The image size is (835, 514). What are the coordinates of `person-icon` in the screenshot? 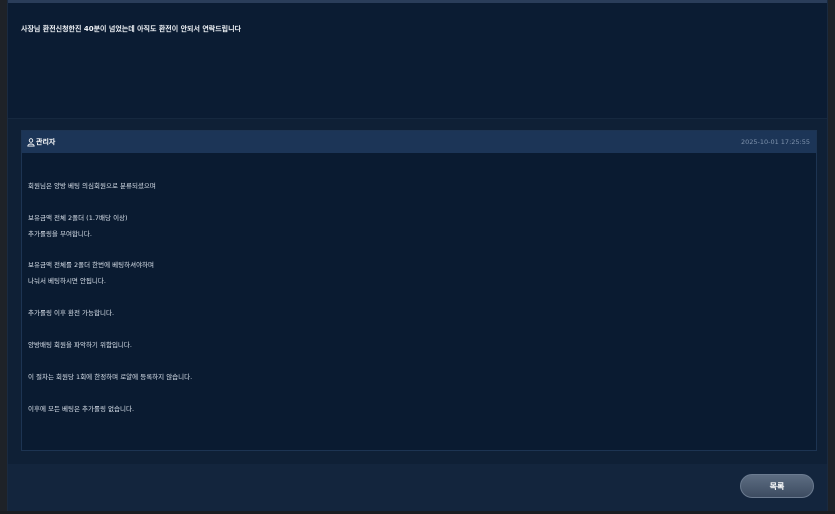 It's located at (31, 142).